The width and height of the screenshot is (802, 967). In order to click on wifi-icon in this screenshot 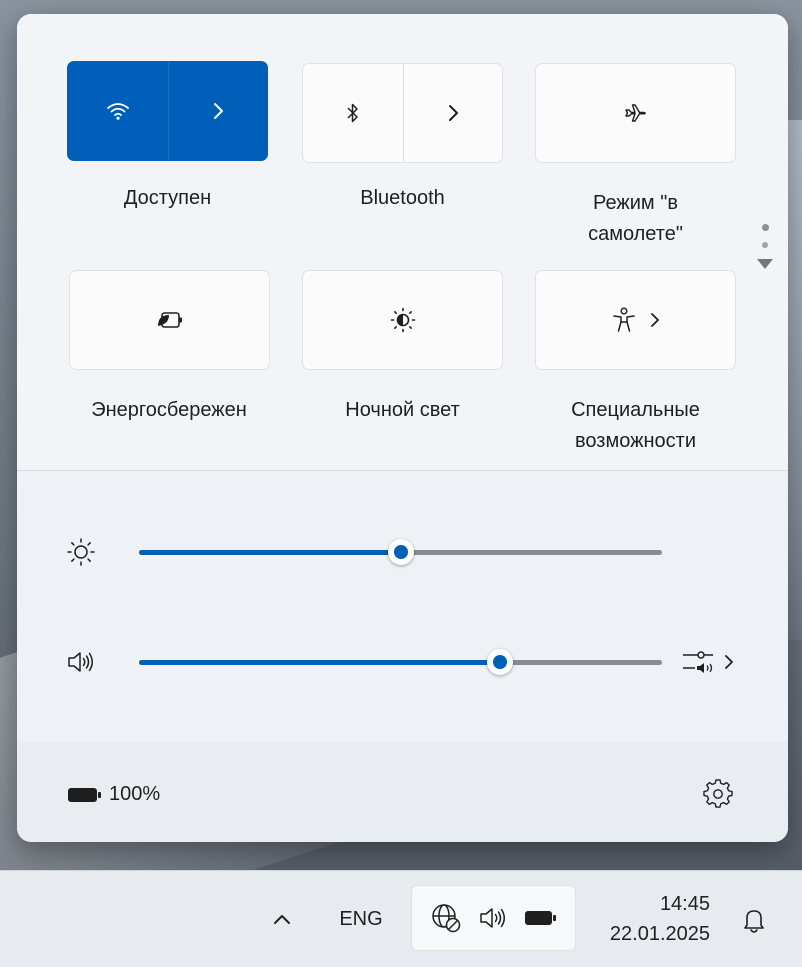, I will do `click(118, 111)`.